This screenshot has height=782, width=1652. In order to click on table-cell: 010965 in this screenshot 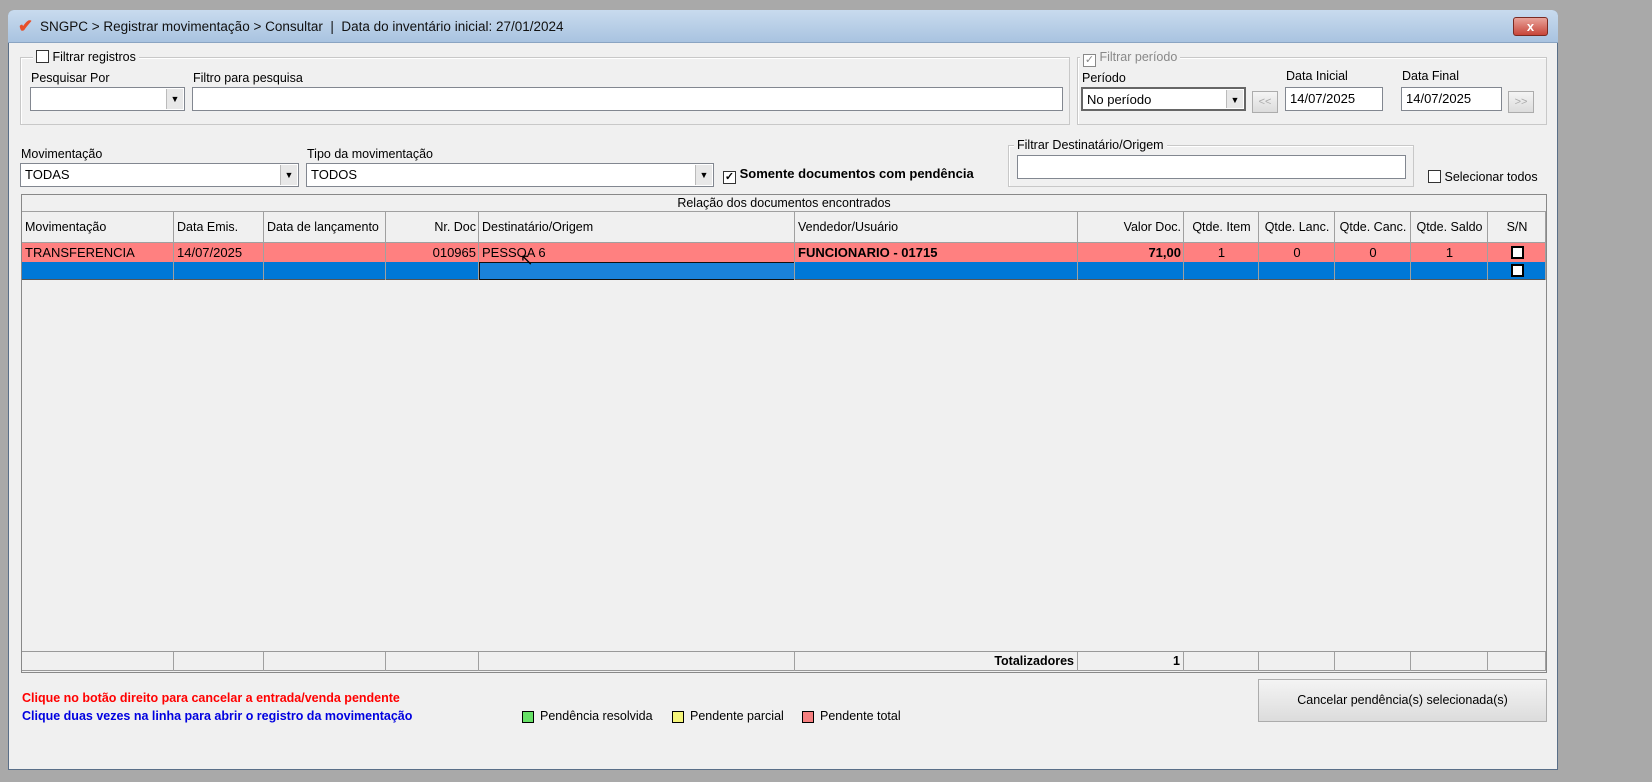, I will do `click(432, 252)`.